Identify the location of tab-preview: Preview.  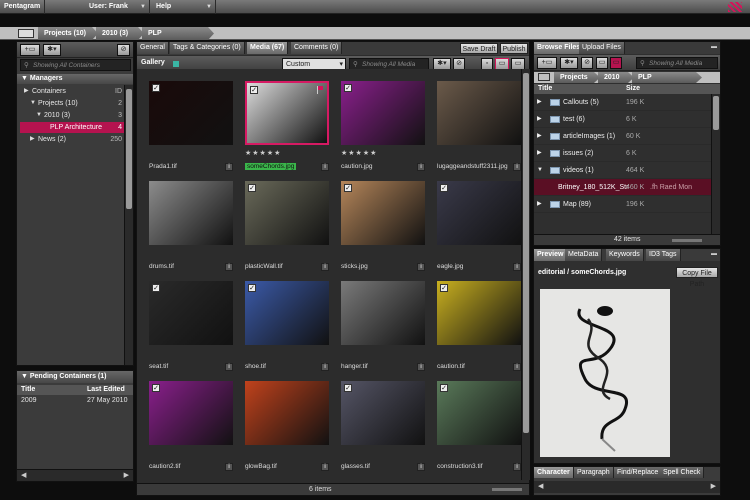
(551, 255).